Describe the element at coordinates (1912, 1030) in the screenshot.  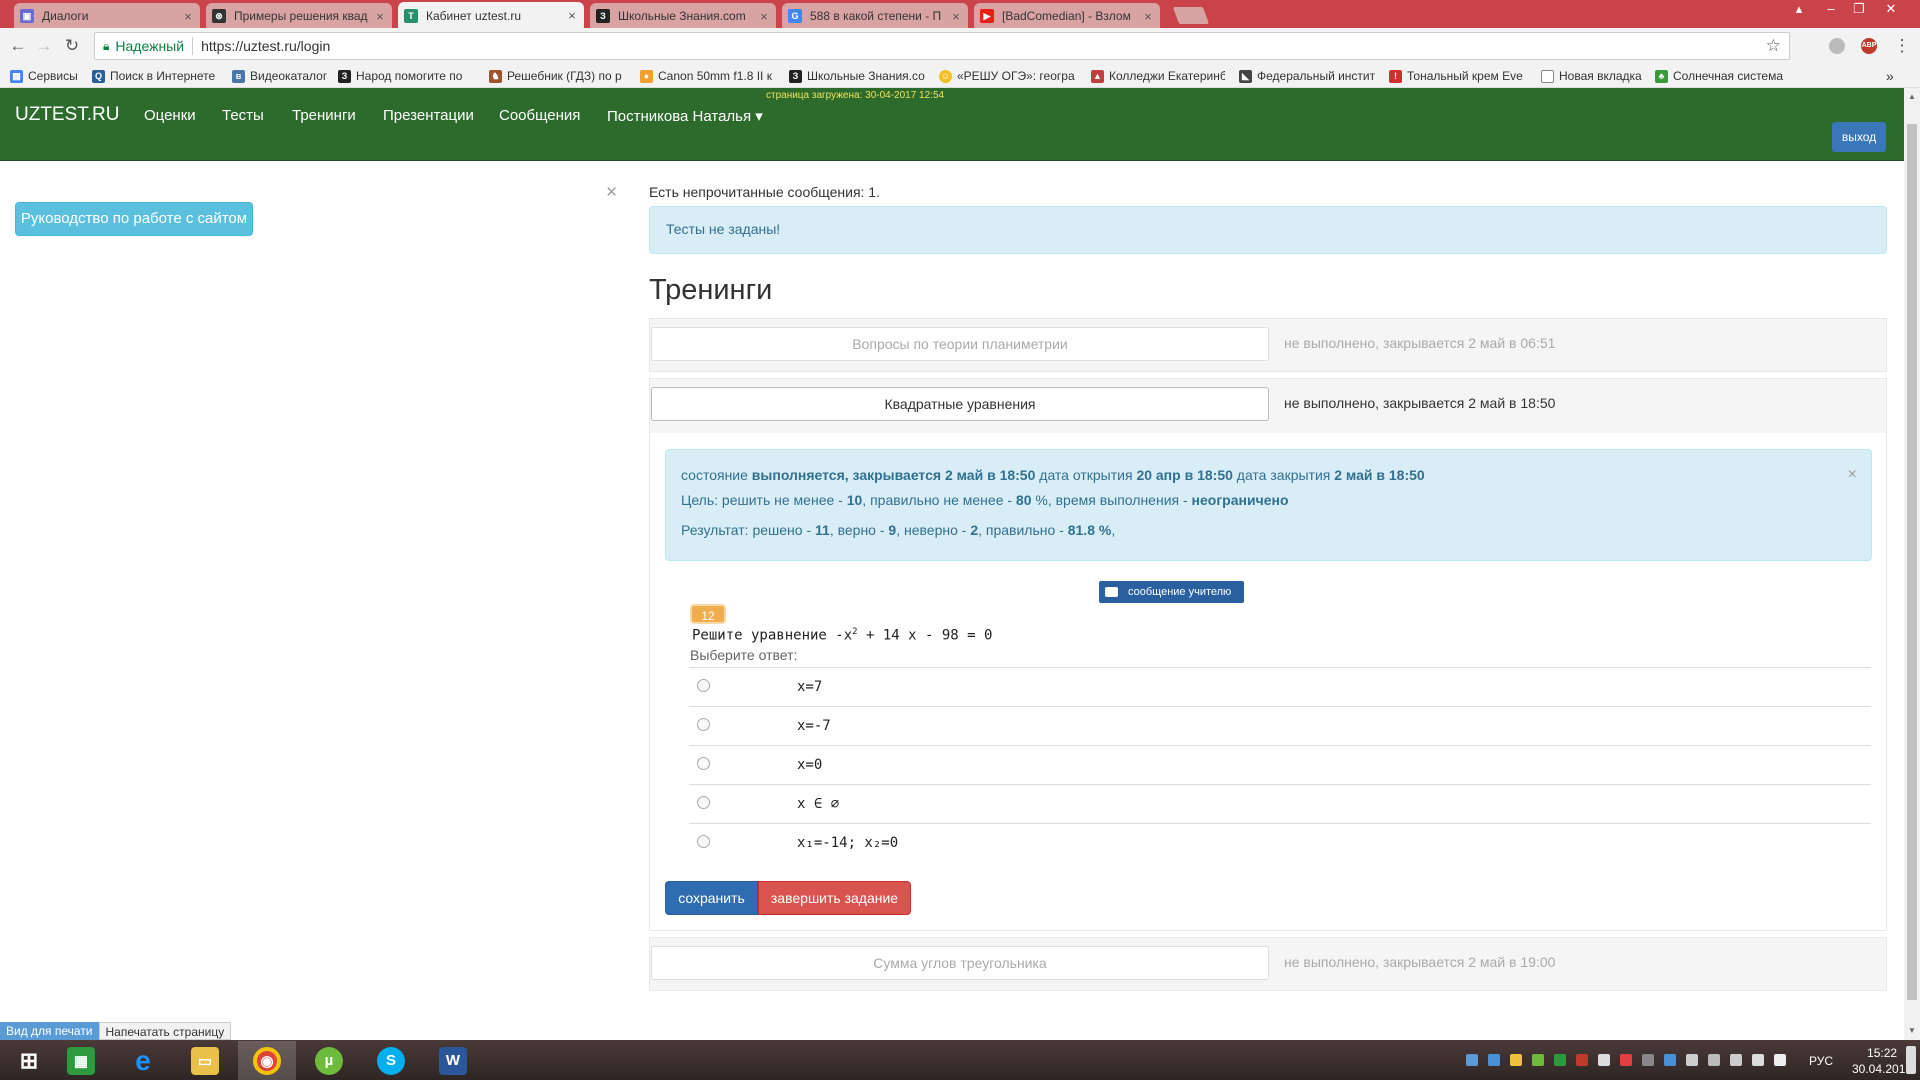
I see `scroll-down-icon: ▼` at that location.